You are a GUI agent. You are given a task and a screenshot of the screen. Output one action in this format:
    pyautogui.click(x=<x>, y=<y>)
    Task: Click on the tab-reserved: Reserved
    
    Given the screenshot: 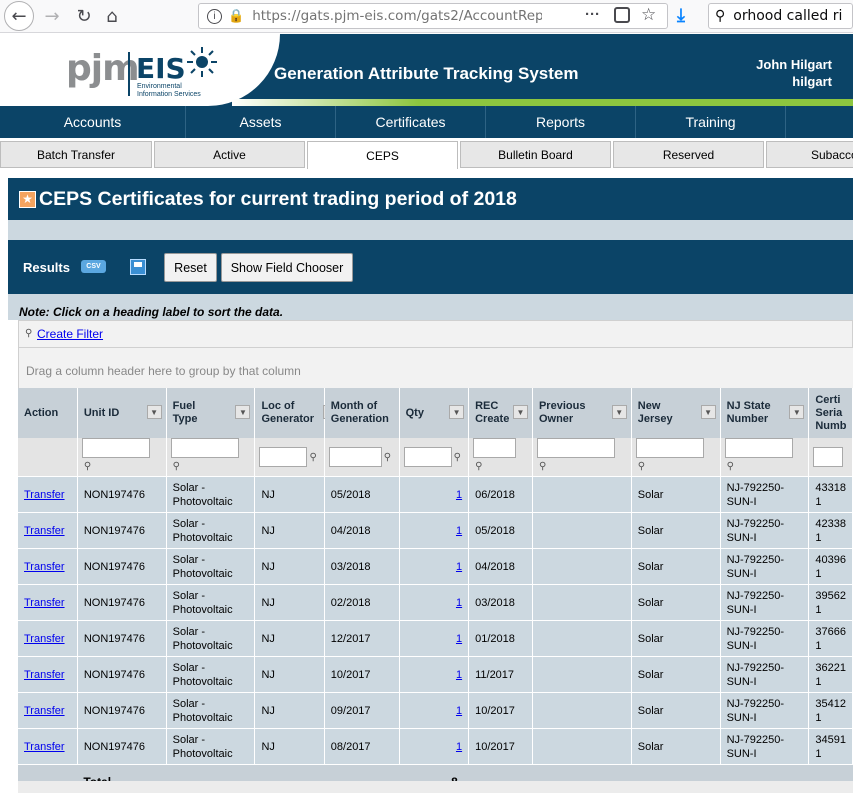 What is the action you would take?
    pyautogui.click(x=688, y=154)
    